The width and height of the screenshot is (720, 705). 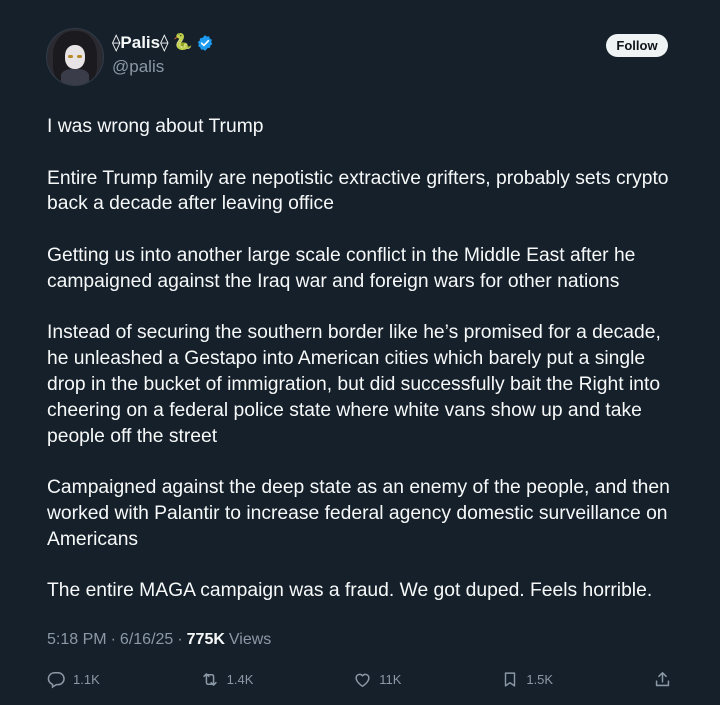 I want to click on follow-button: Follow, so click(x=637, y=45).